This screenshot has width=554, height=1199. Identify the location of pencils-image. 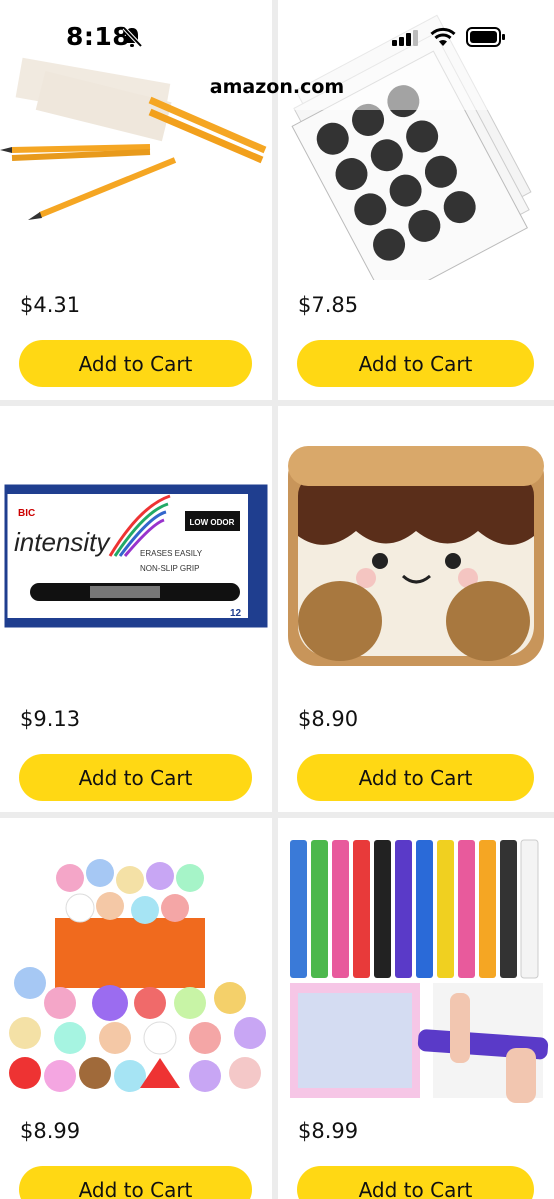
(136, 140).